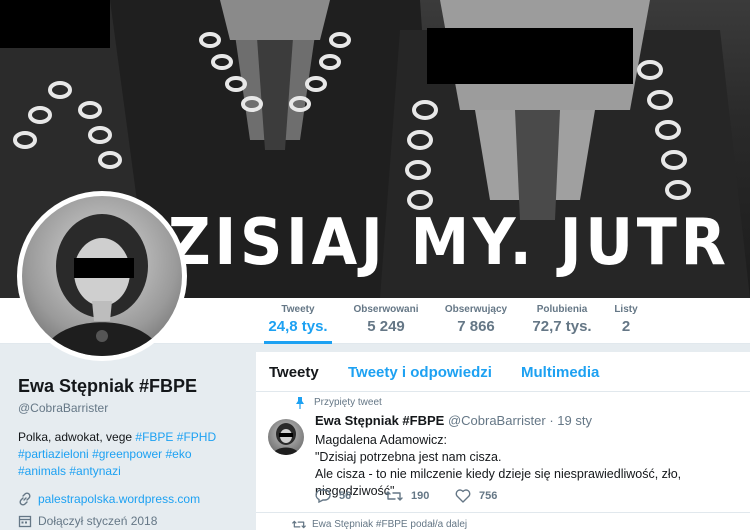  I want to click on like-button: 756, so click(490, 496).